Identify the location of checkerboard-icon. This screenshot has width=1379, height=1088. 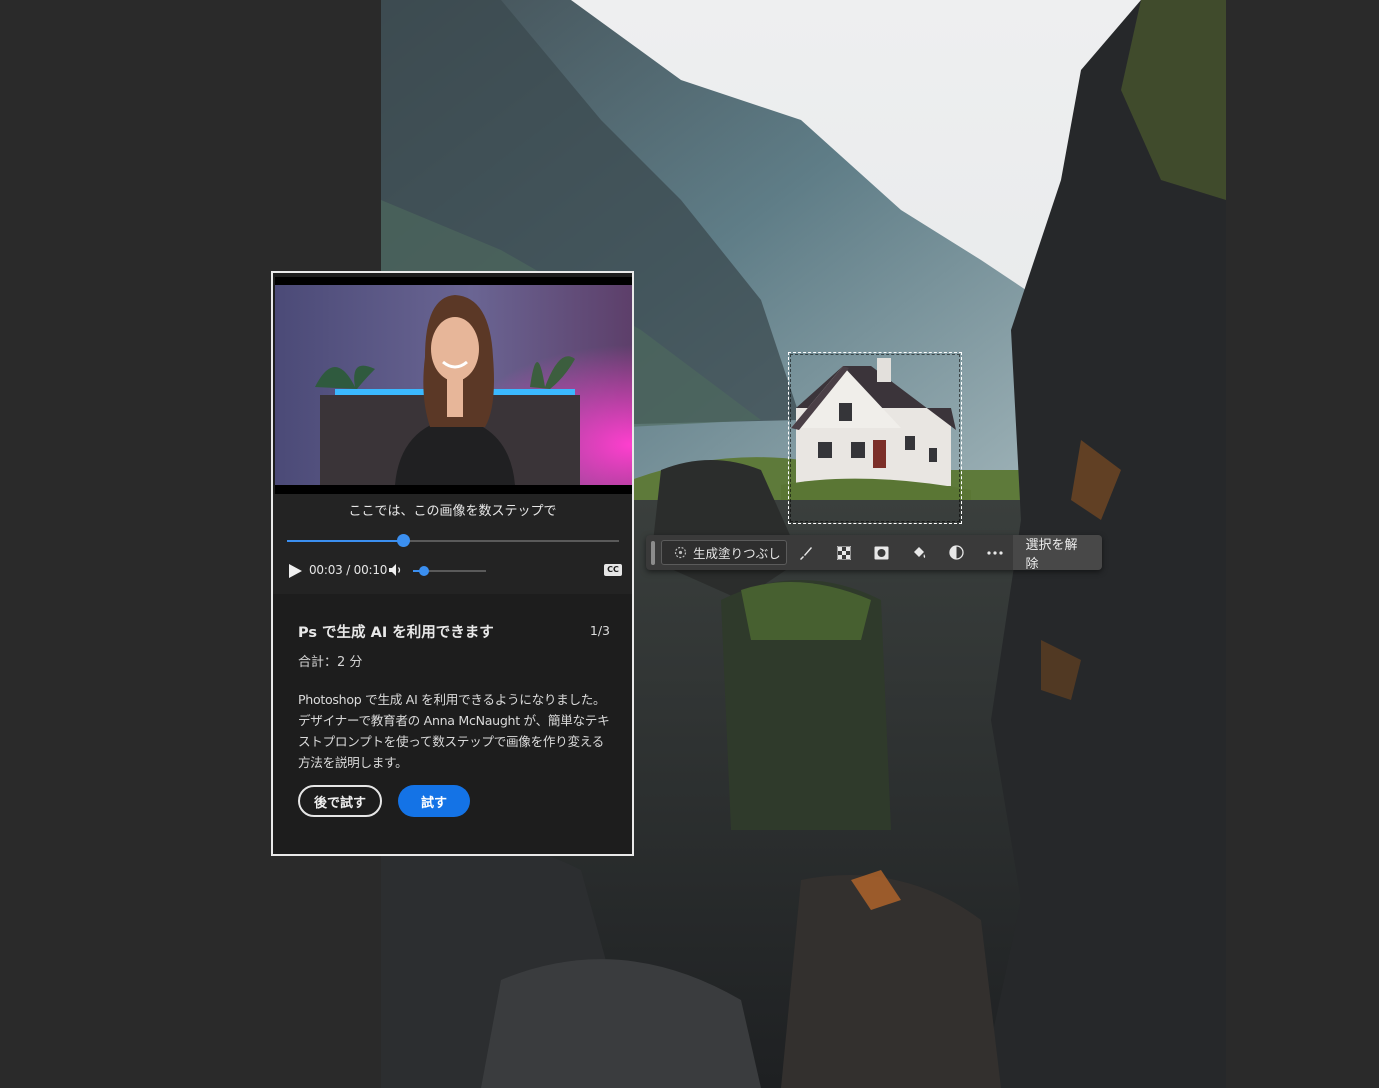
(844, 552).